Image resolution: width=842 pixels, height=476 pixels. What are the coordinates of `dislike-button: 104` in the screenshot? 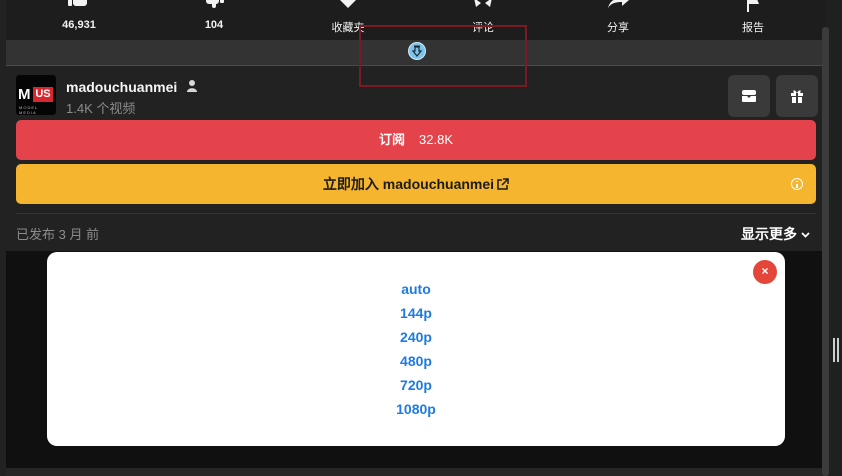 It's located at (214, 20).